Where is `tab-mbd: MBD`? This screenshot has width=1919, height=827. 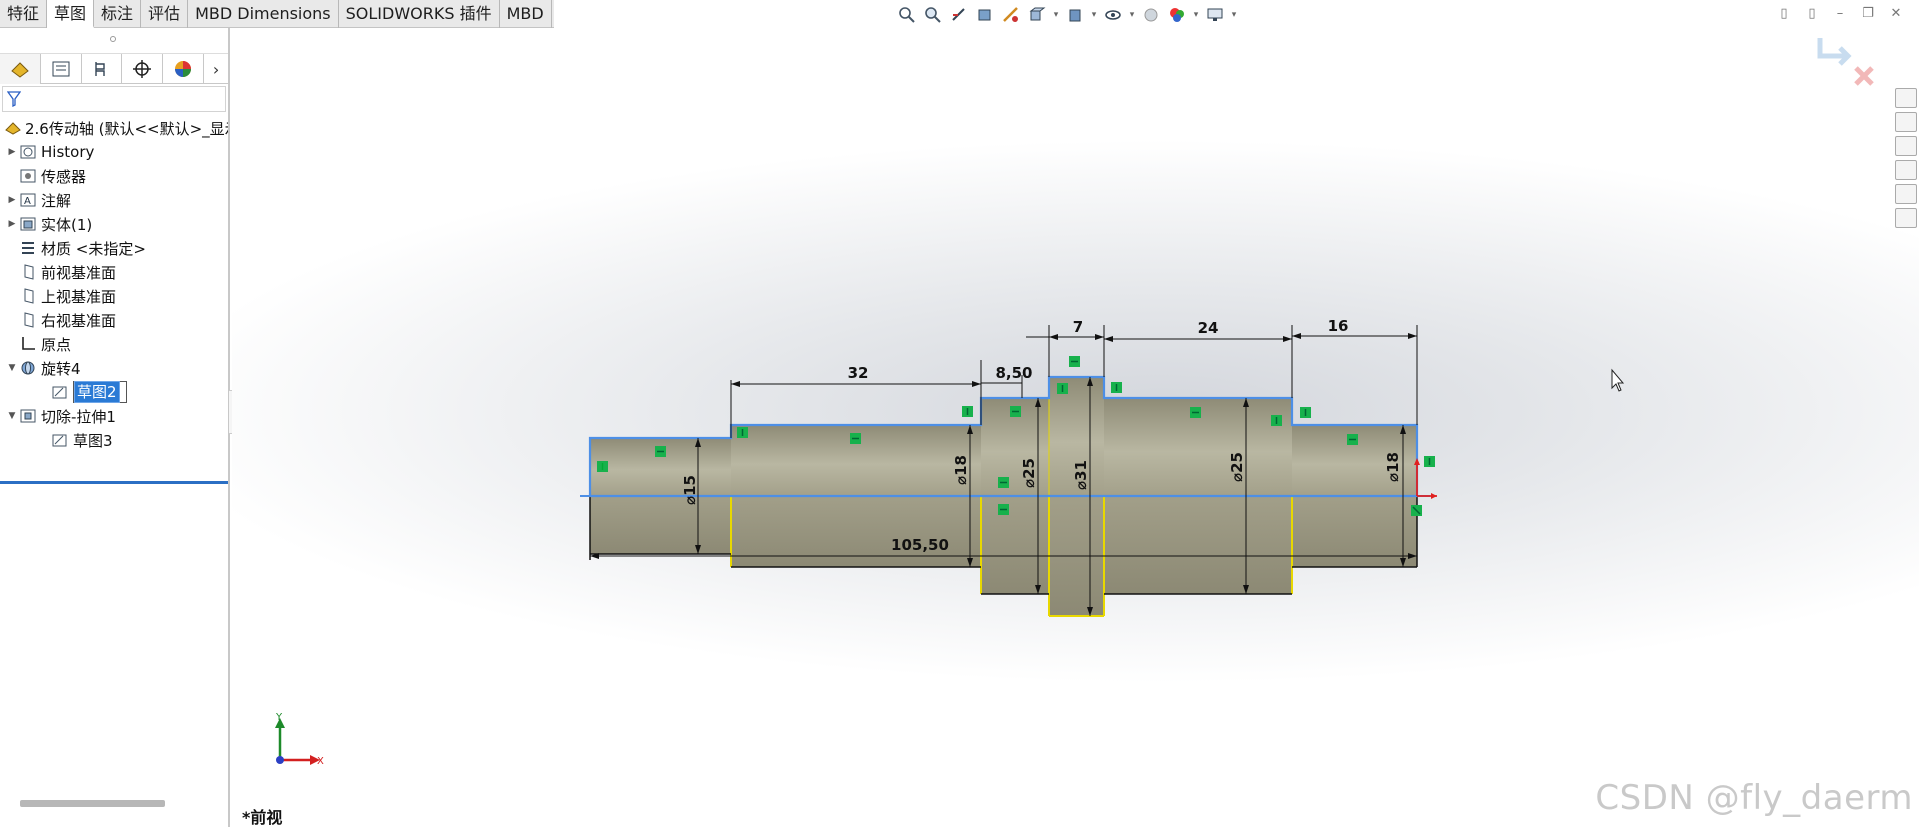 tab-mbd: MBD is located at coordinates (526, 14).